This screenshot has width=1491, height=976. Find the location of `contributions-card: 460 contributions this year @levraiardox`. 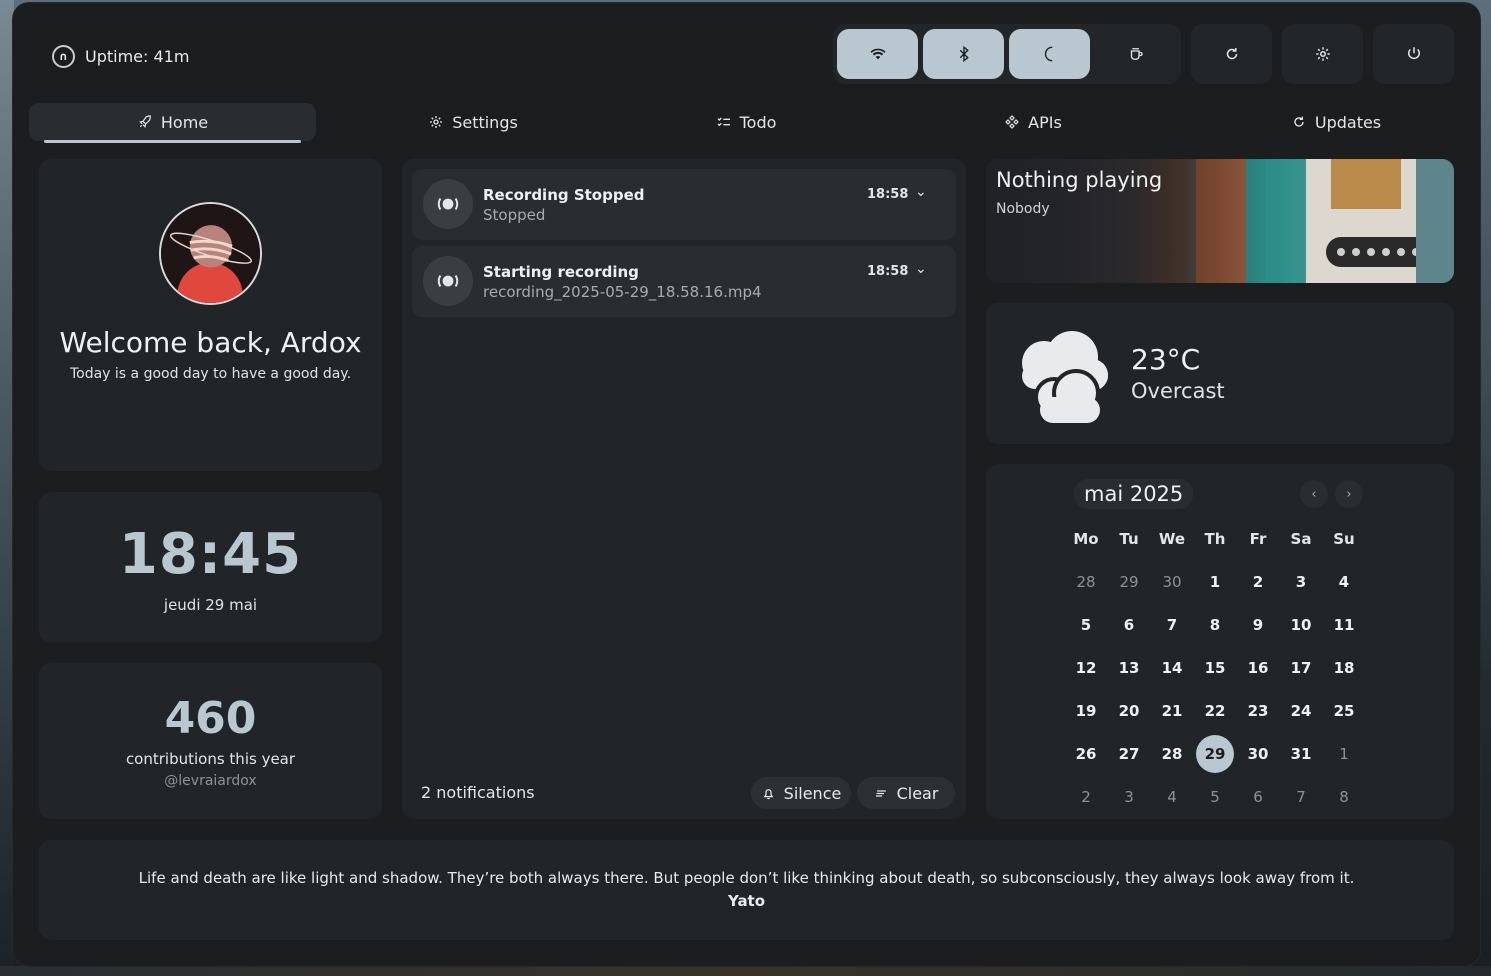

contributions-card: 460 contributions this year @levraiardox is located at coordinates (210, 741).